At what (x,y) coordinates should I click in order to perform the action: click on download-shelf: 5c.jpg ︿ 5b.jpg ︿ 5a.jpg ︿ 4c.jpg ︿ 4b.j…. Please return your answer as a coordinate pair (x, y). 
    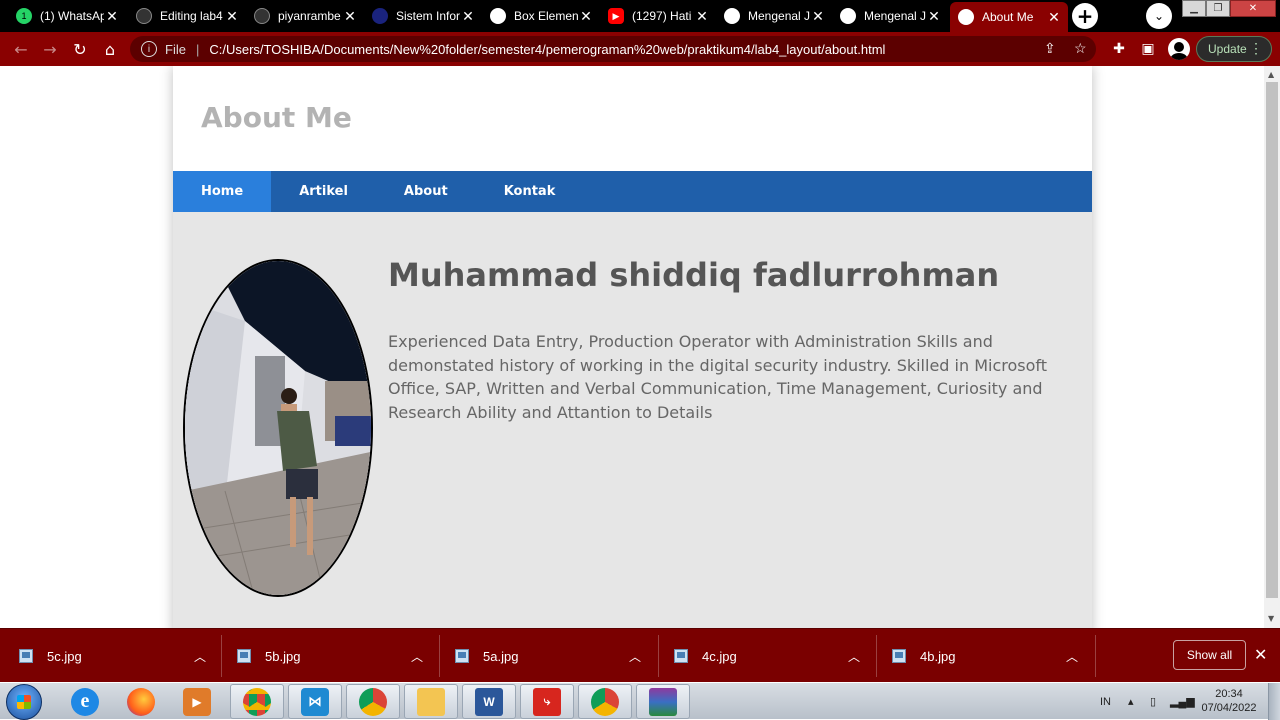
    Looking at the image, I should click on (640, 655).